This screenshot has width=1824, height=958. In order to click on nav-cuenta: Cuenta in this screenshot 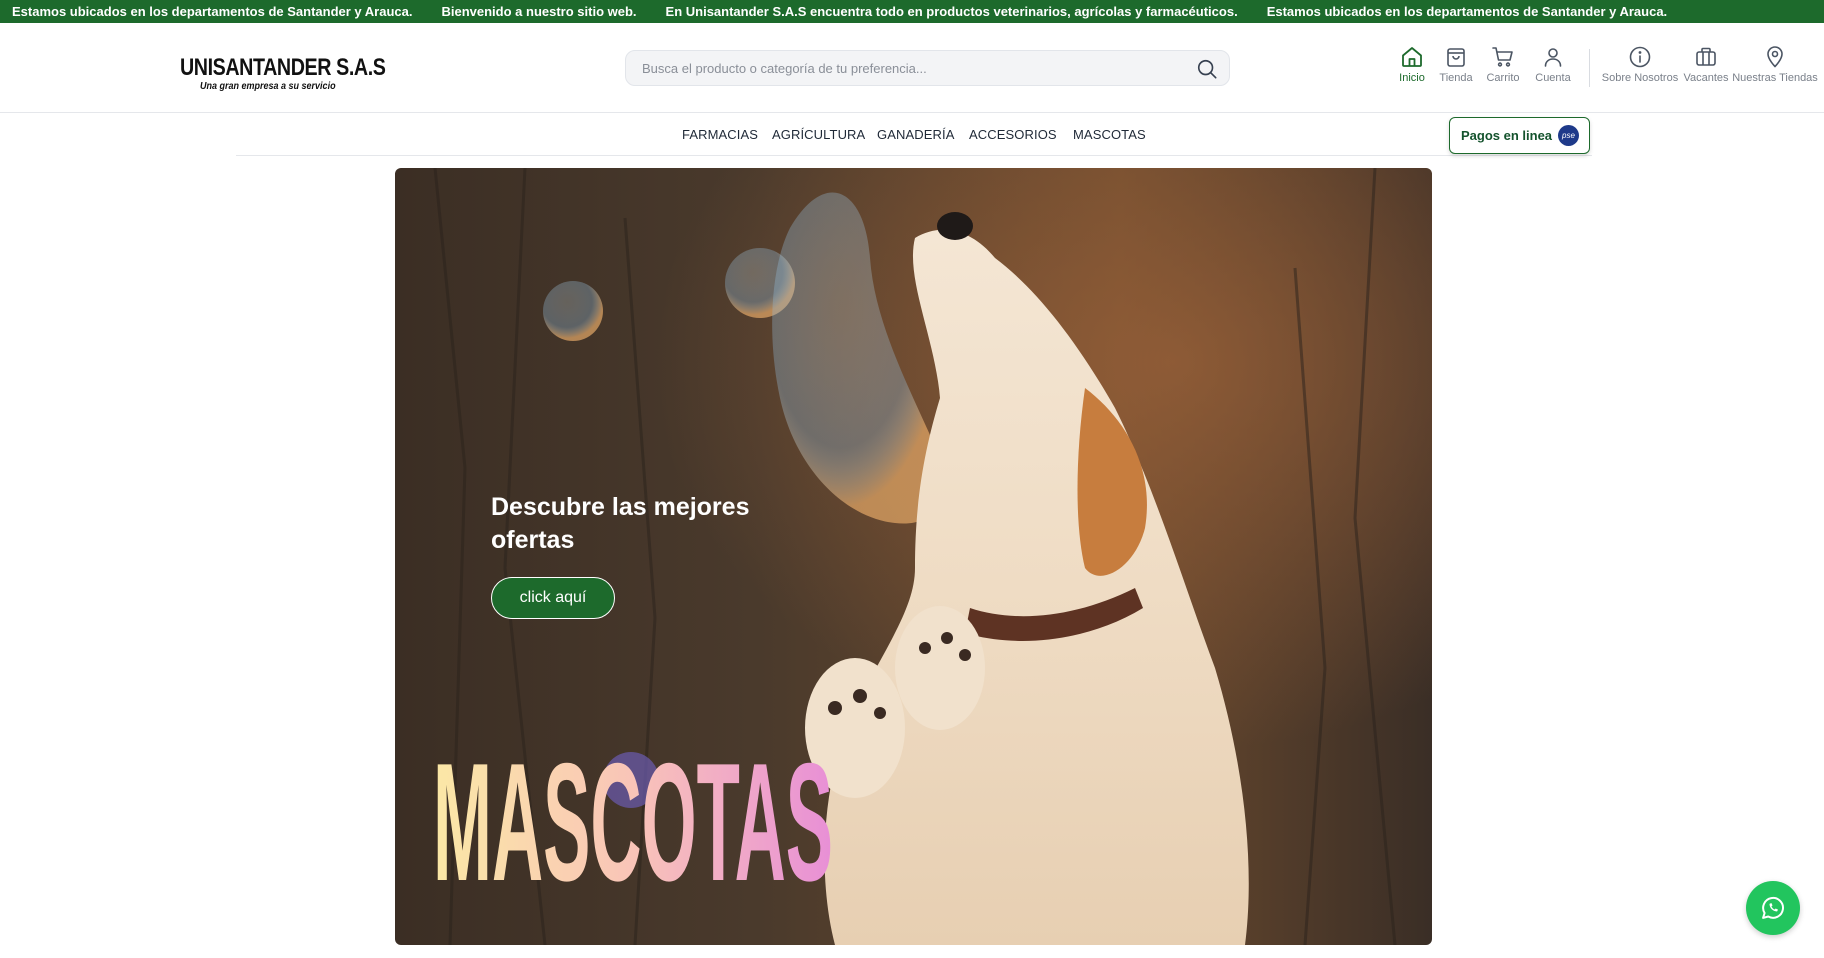, I will do `click(1553, 64)`.